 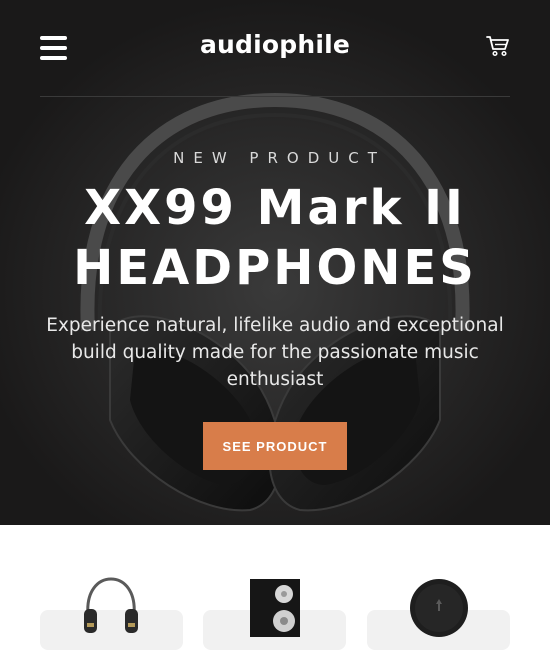 I want to click on hero-title-line-1: XX99 Mark II, so click(x=275, y=208).